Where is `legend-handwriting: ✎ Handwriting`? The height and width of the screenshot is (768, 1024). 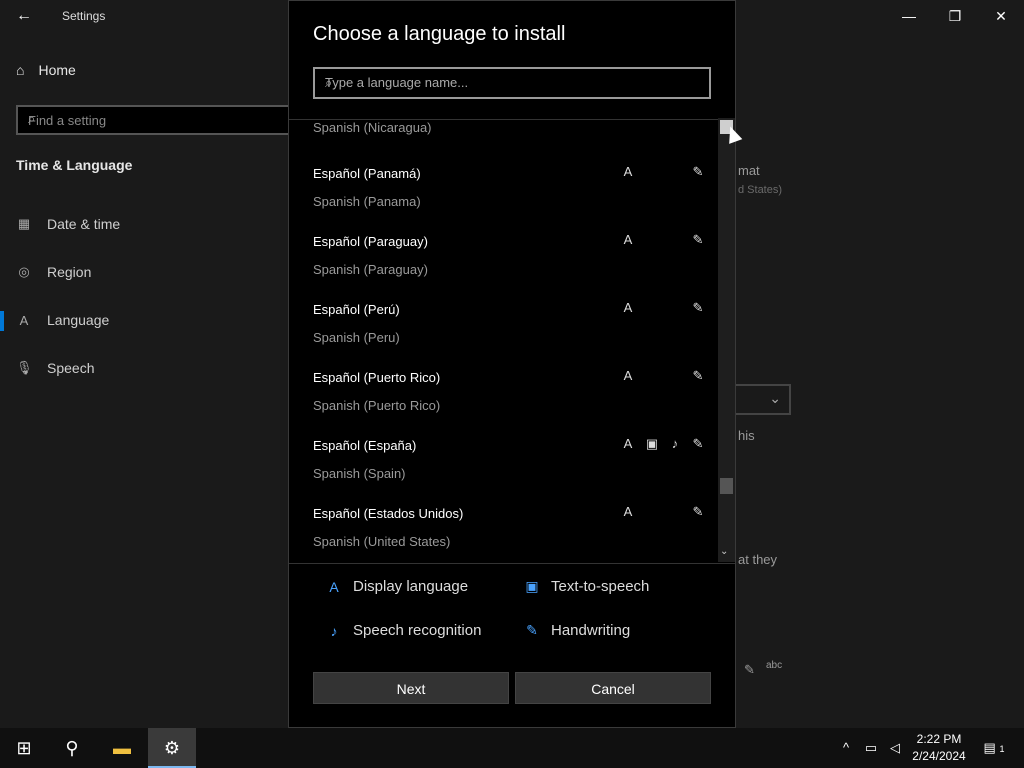 legend-handwriting: ✎ Handwriting is located at coordinates (576, 630).